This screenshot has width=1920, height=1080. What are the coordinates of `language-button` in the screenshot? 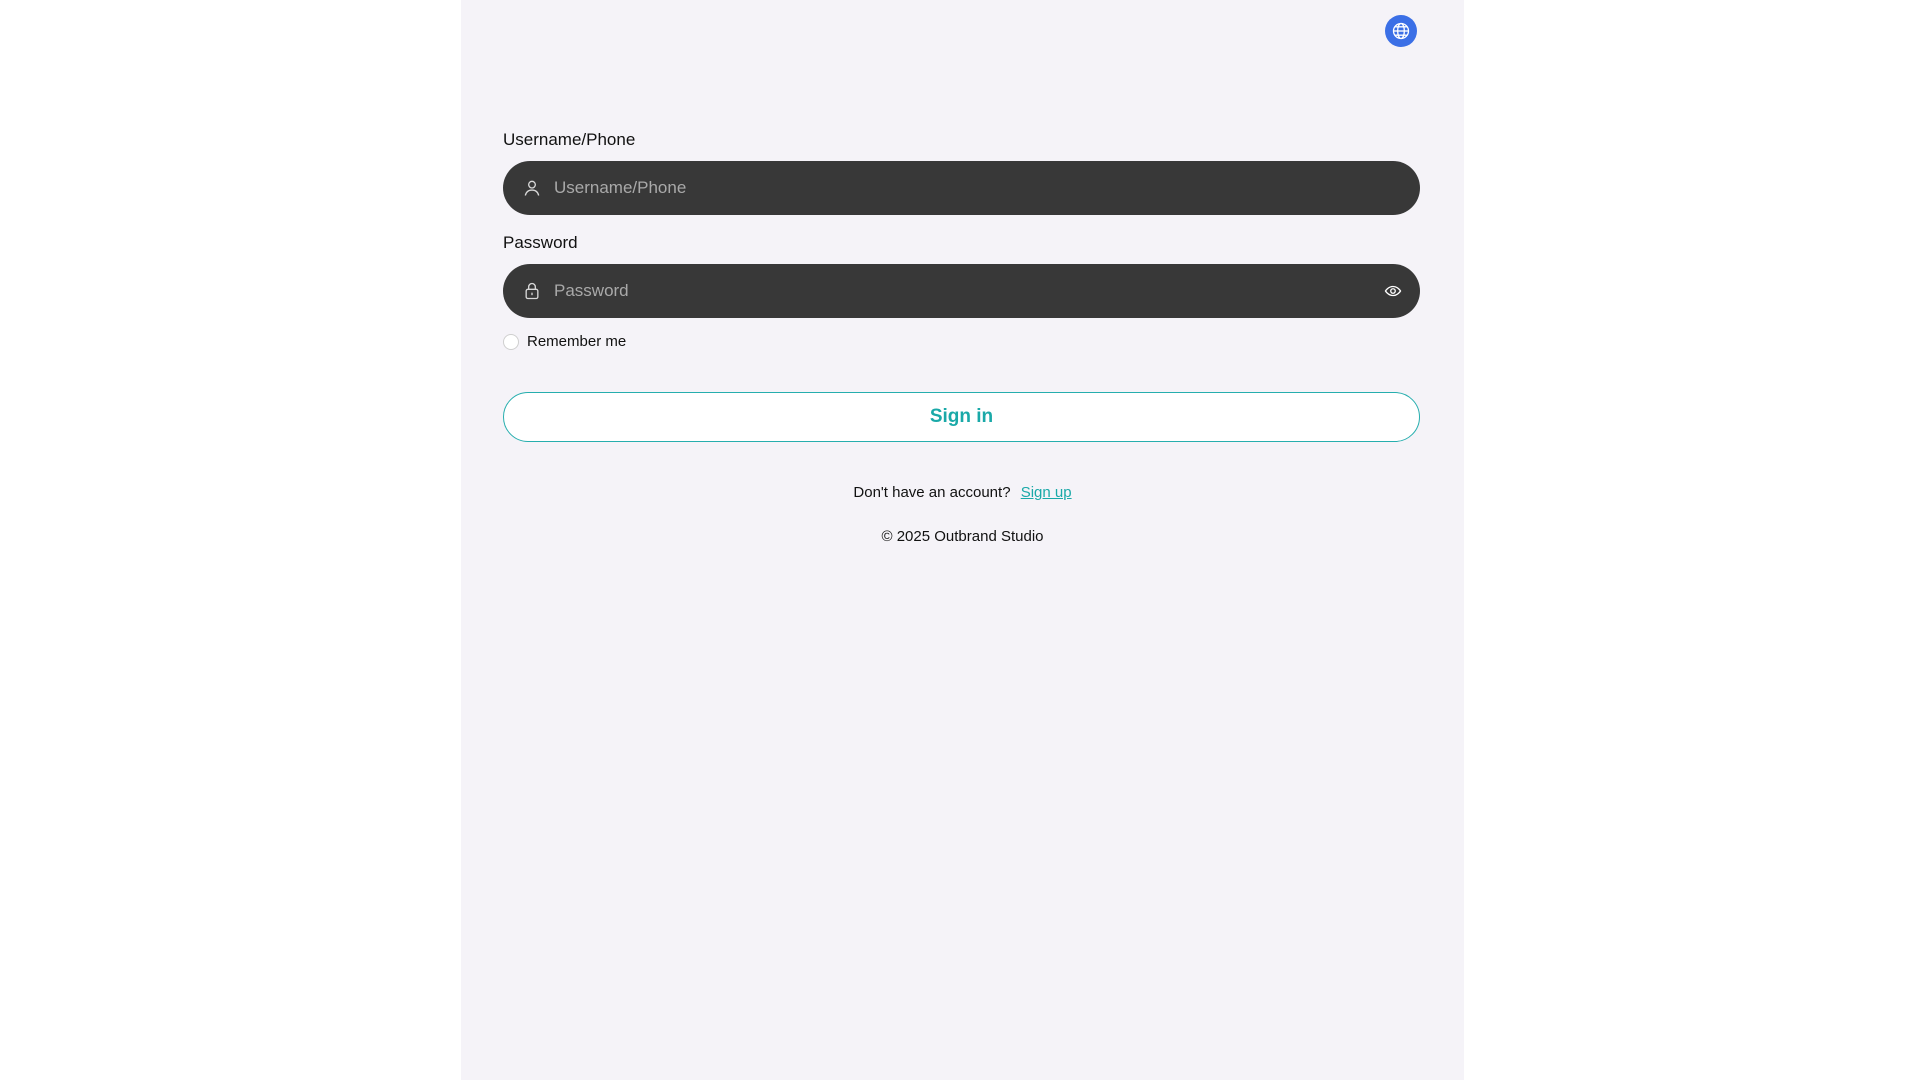 It's located at (1401, 31).